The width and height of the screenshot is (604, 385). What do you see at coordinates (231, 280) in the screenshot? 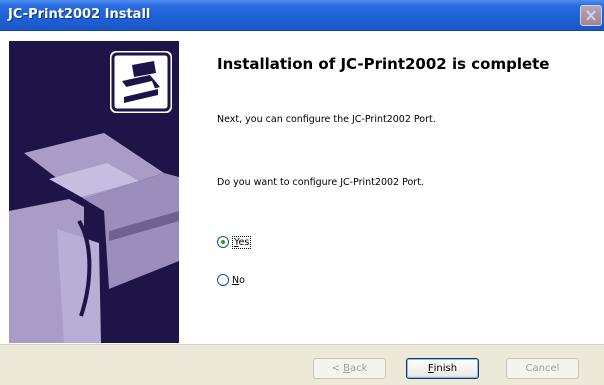
I see `no-radio-option: No` at bounding box center [231, 280].